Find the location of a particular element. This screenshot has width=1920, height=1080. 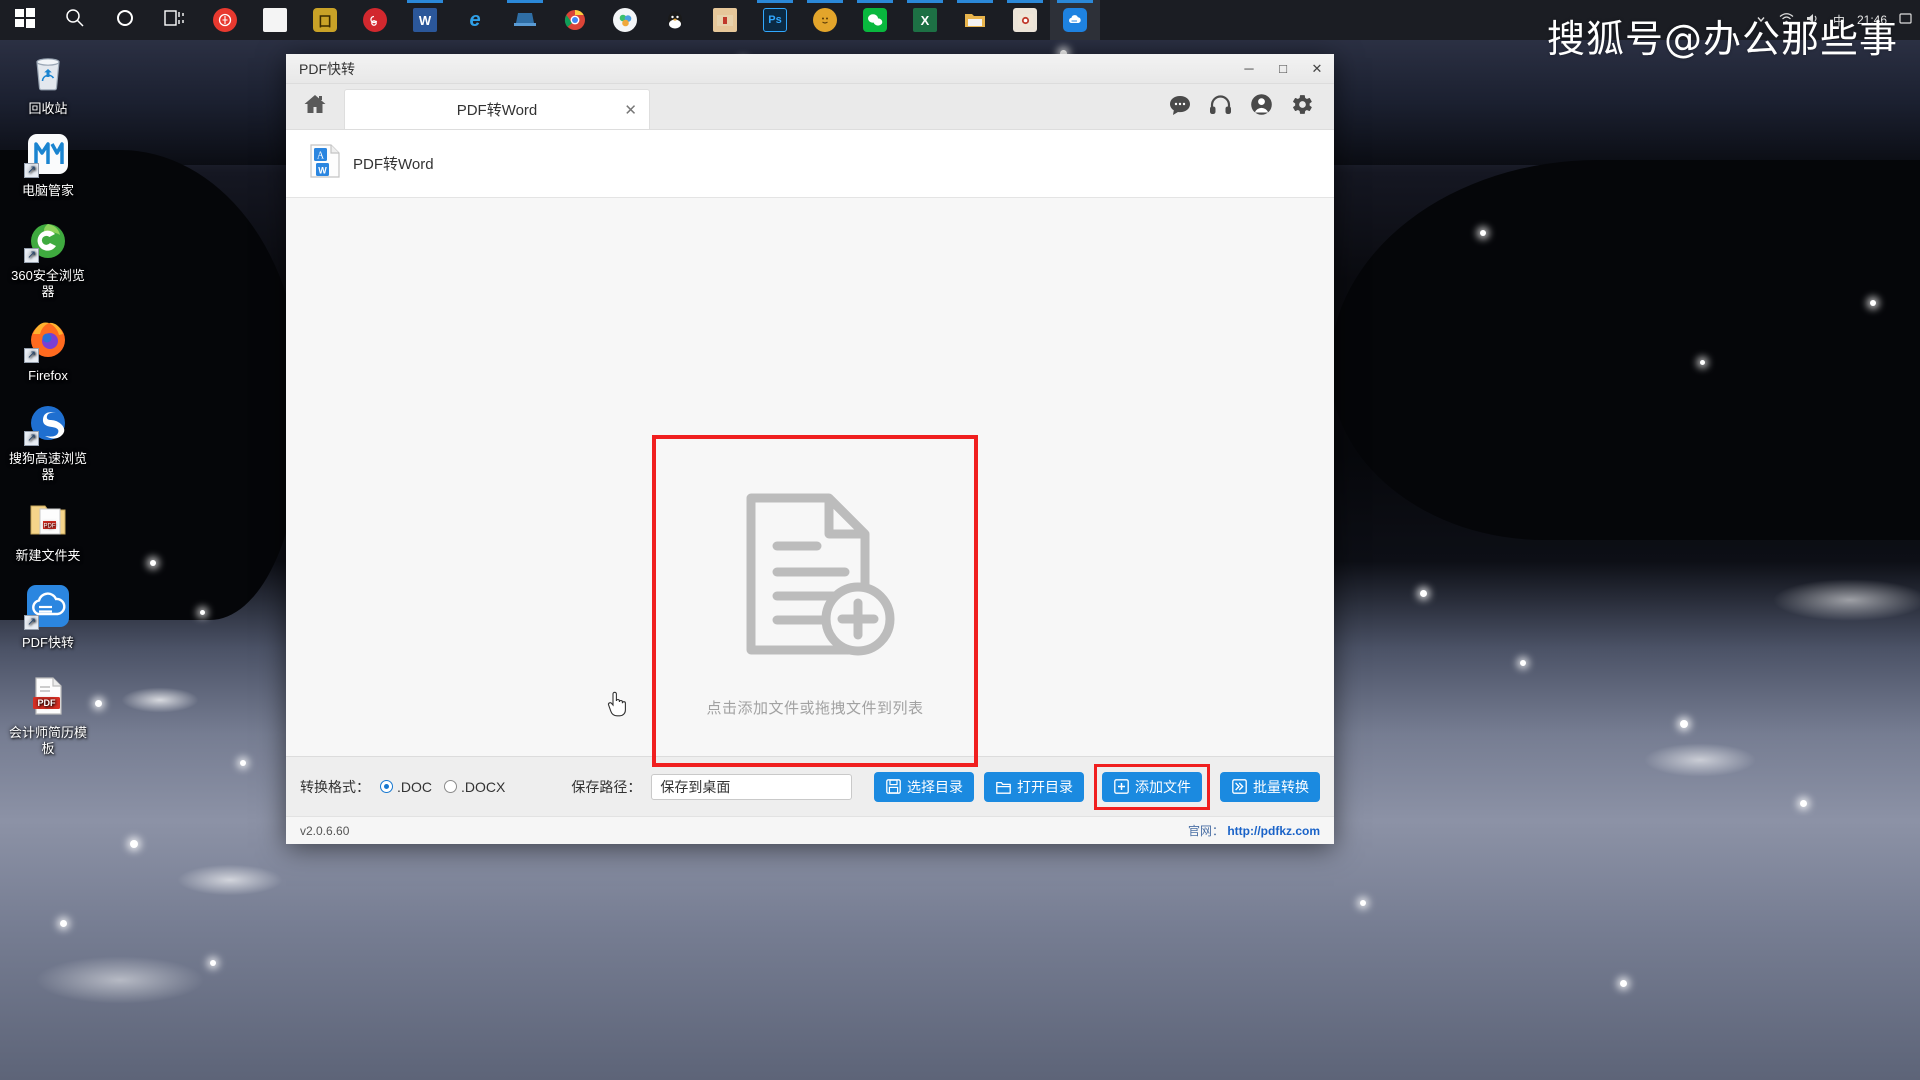

island-silhouette-right is located at coordinates (1625, 350).